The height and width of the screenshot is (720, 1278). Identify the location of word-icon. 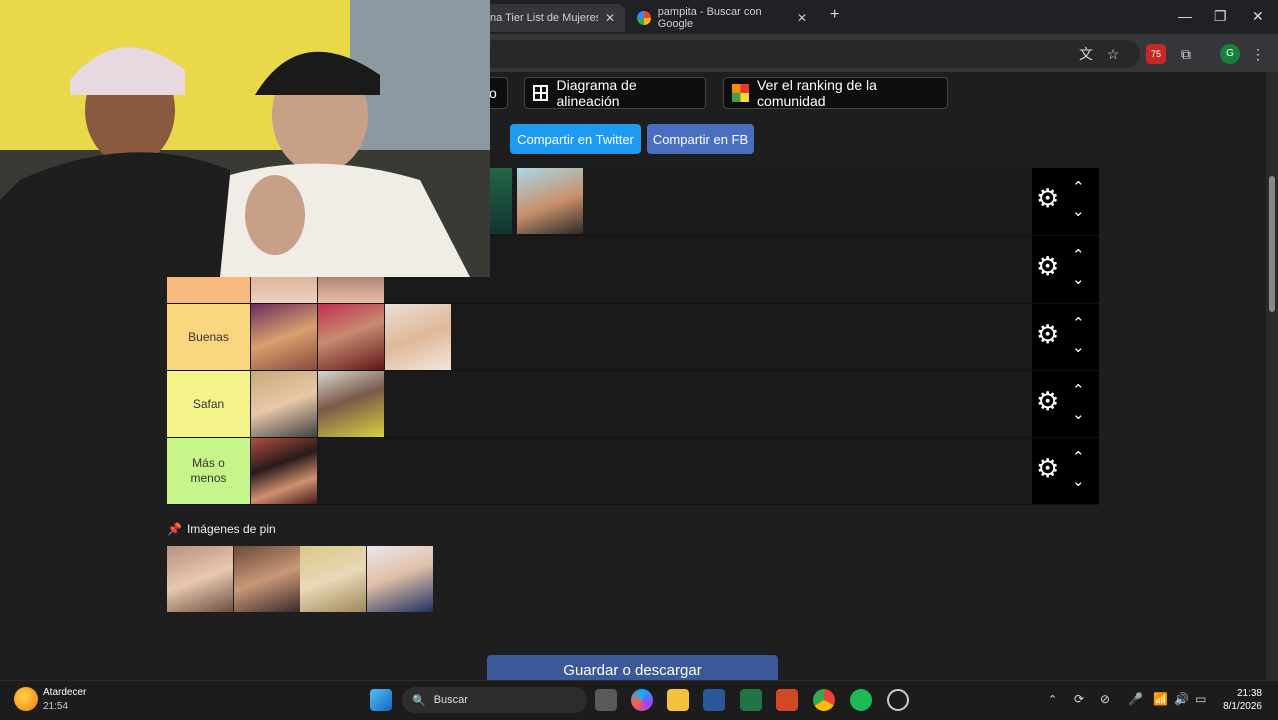
(714, 700).